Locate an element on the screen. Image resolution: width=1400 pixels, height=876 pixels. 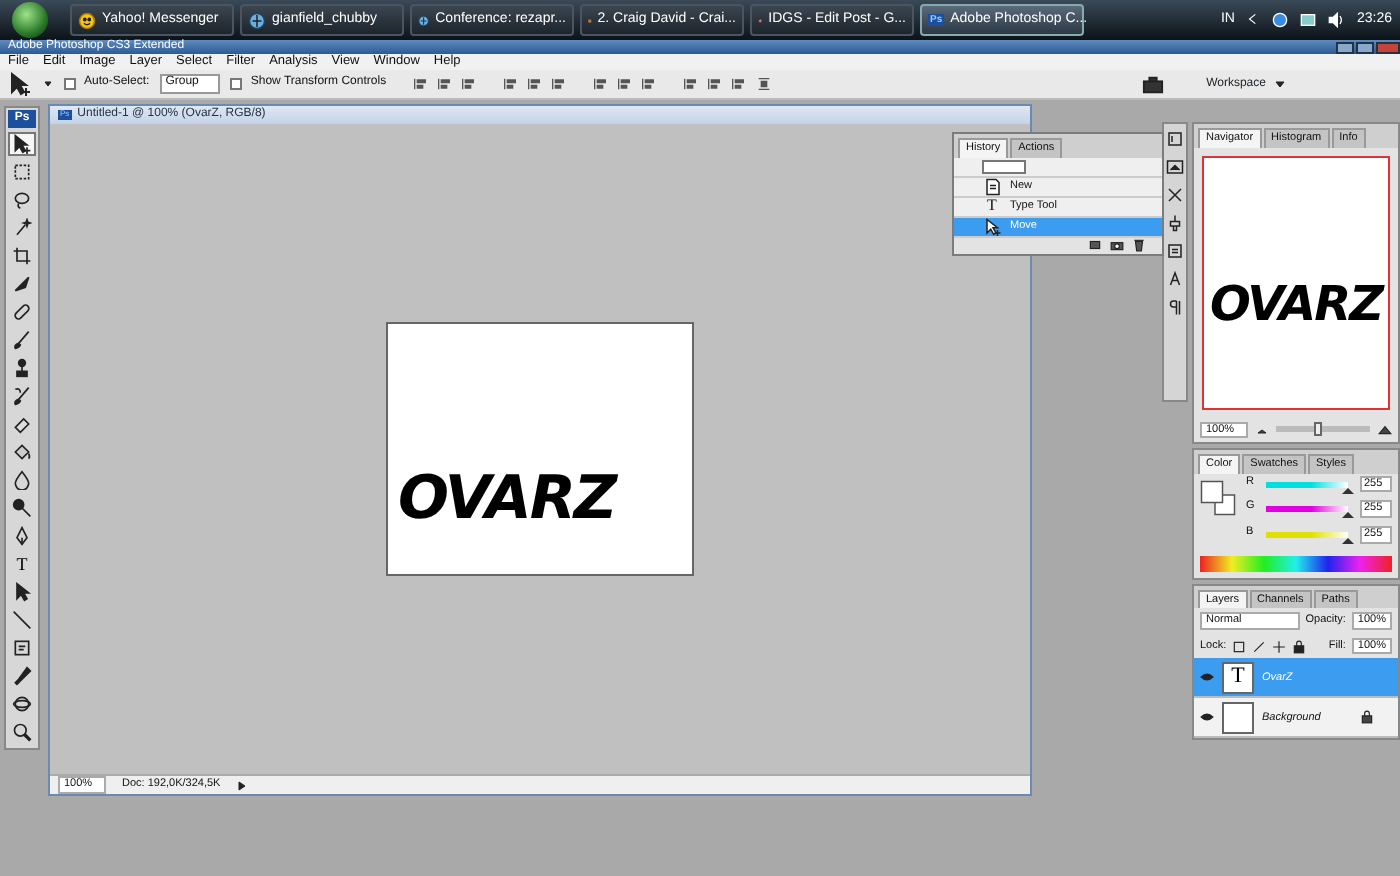
color-spectrum is located at coordinates (1296, 563).